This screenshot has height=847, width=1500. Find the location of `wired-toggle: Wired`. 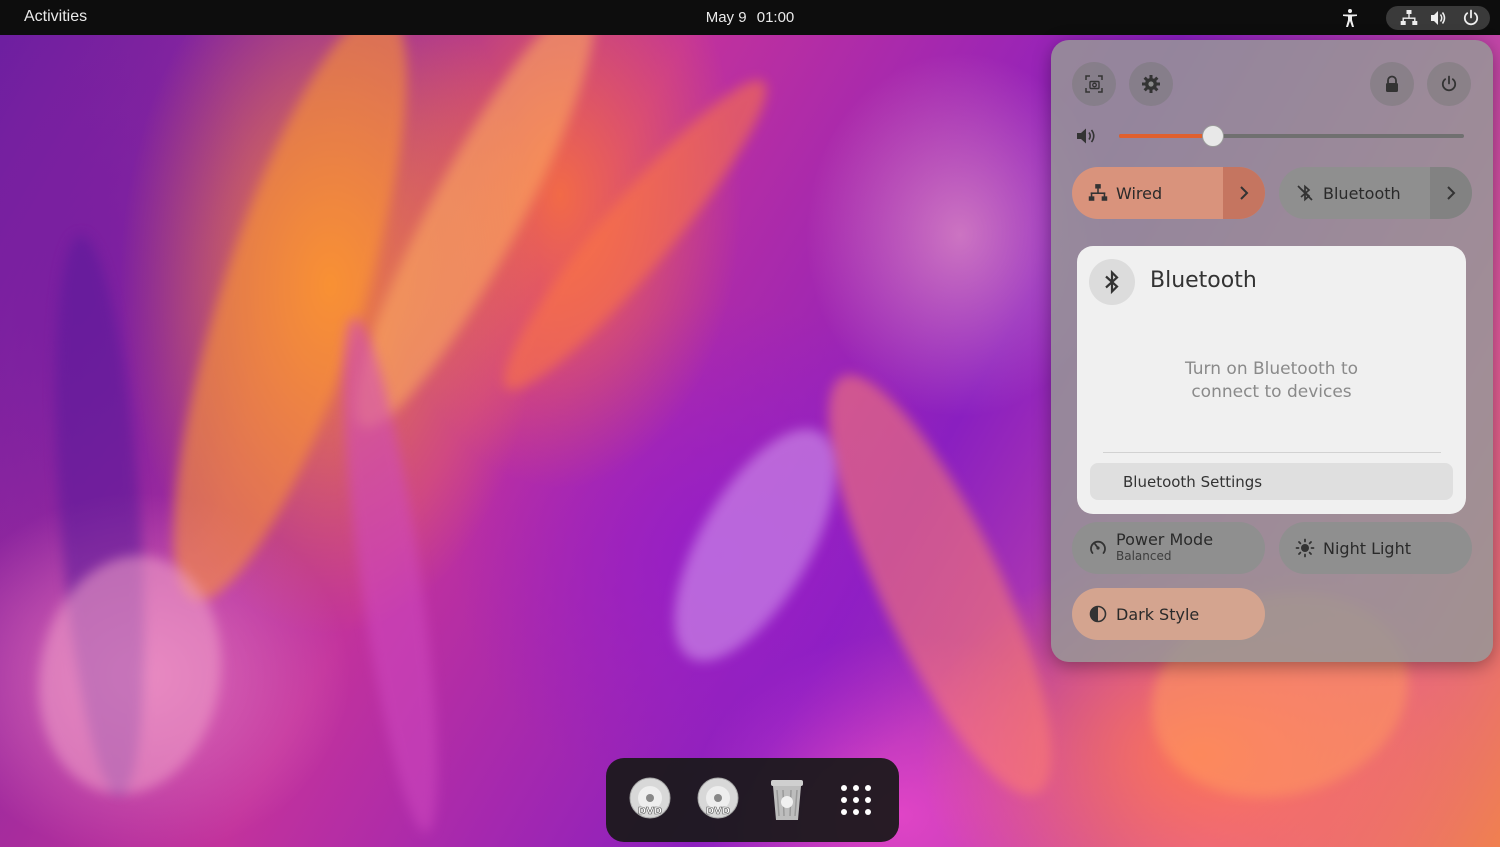

wired-toggle: Wired is located at coordinates (1168, 193).